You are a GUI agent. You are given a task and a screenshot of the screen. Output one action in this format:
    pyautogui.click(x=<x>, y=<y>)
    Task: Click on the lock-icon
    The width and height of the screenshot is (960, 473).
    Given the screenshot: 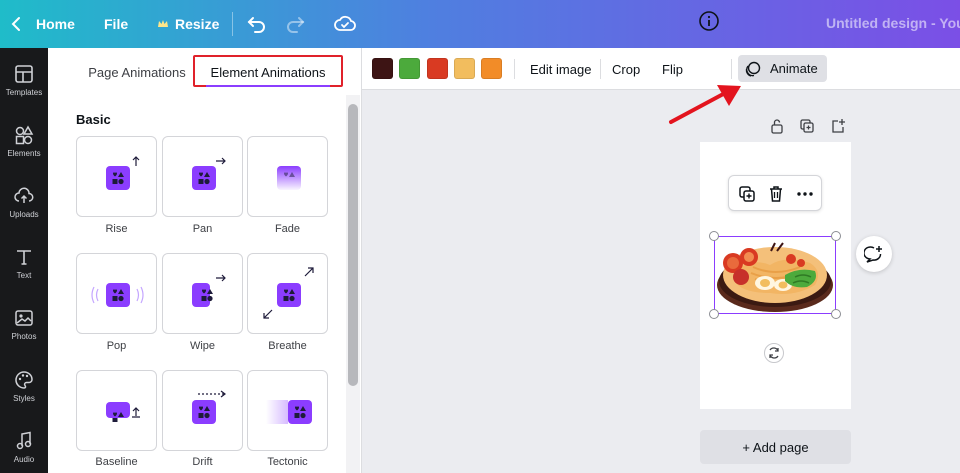 What is the action you would take?
    pyautogui.click(x=777, y=126)
    